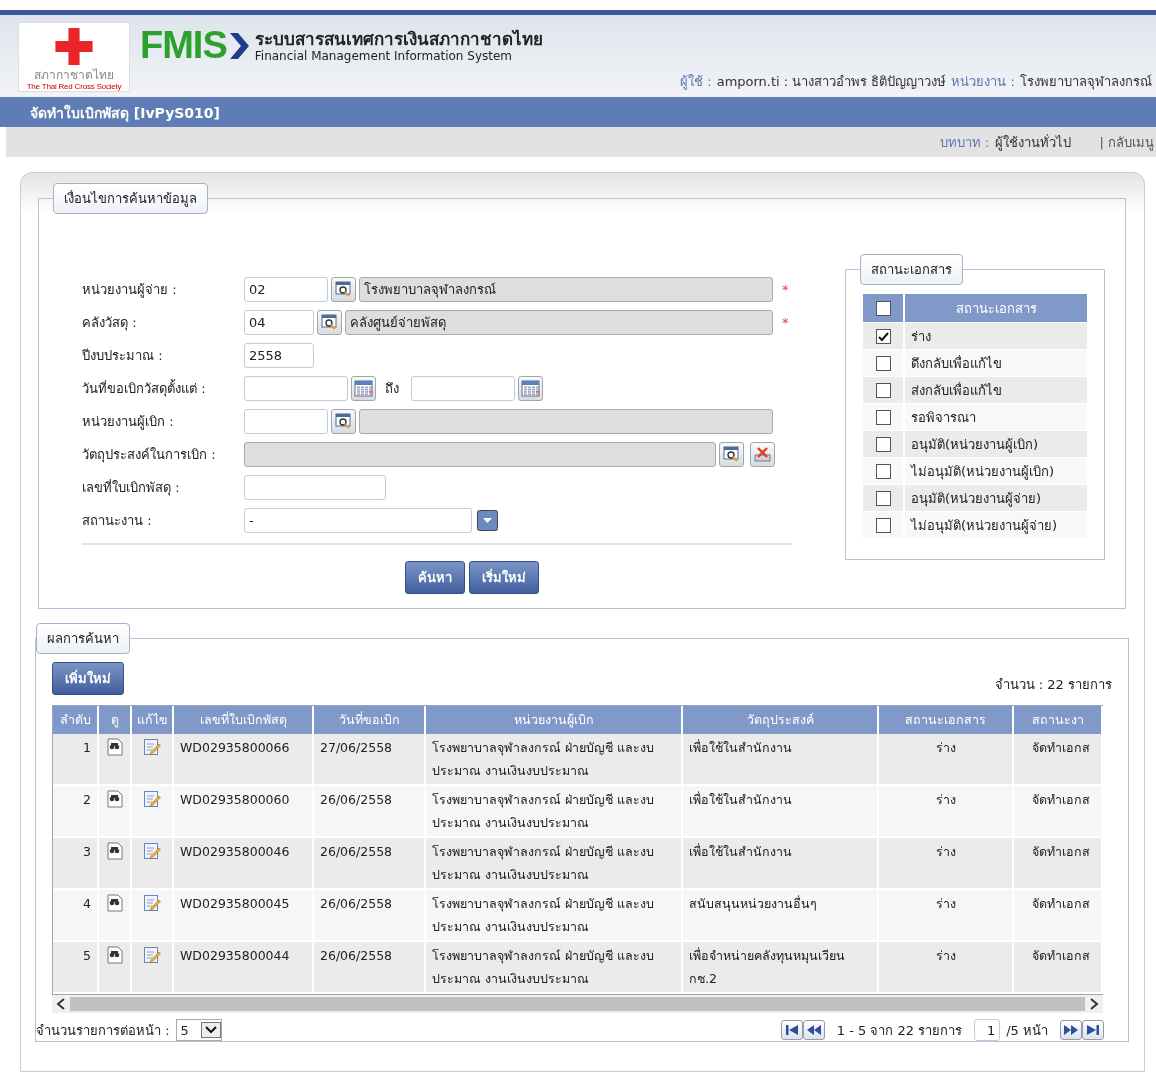 This screenshot has height=1072, width=1156. I want to click on cross-icon, so click(74, 46).